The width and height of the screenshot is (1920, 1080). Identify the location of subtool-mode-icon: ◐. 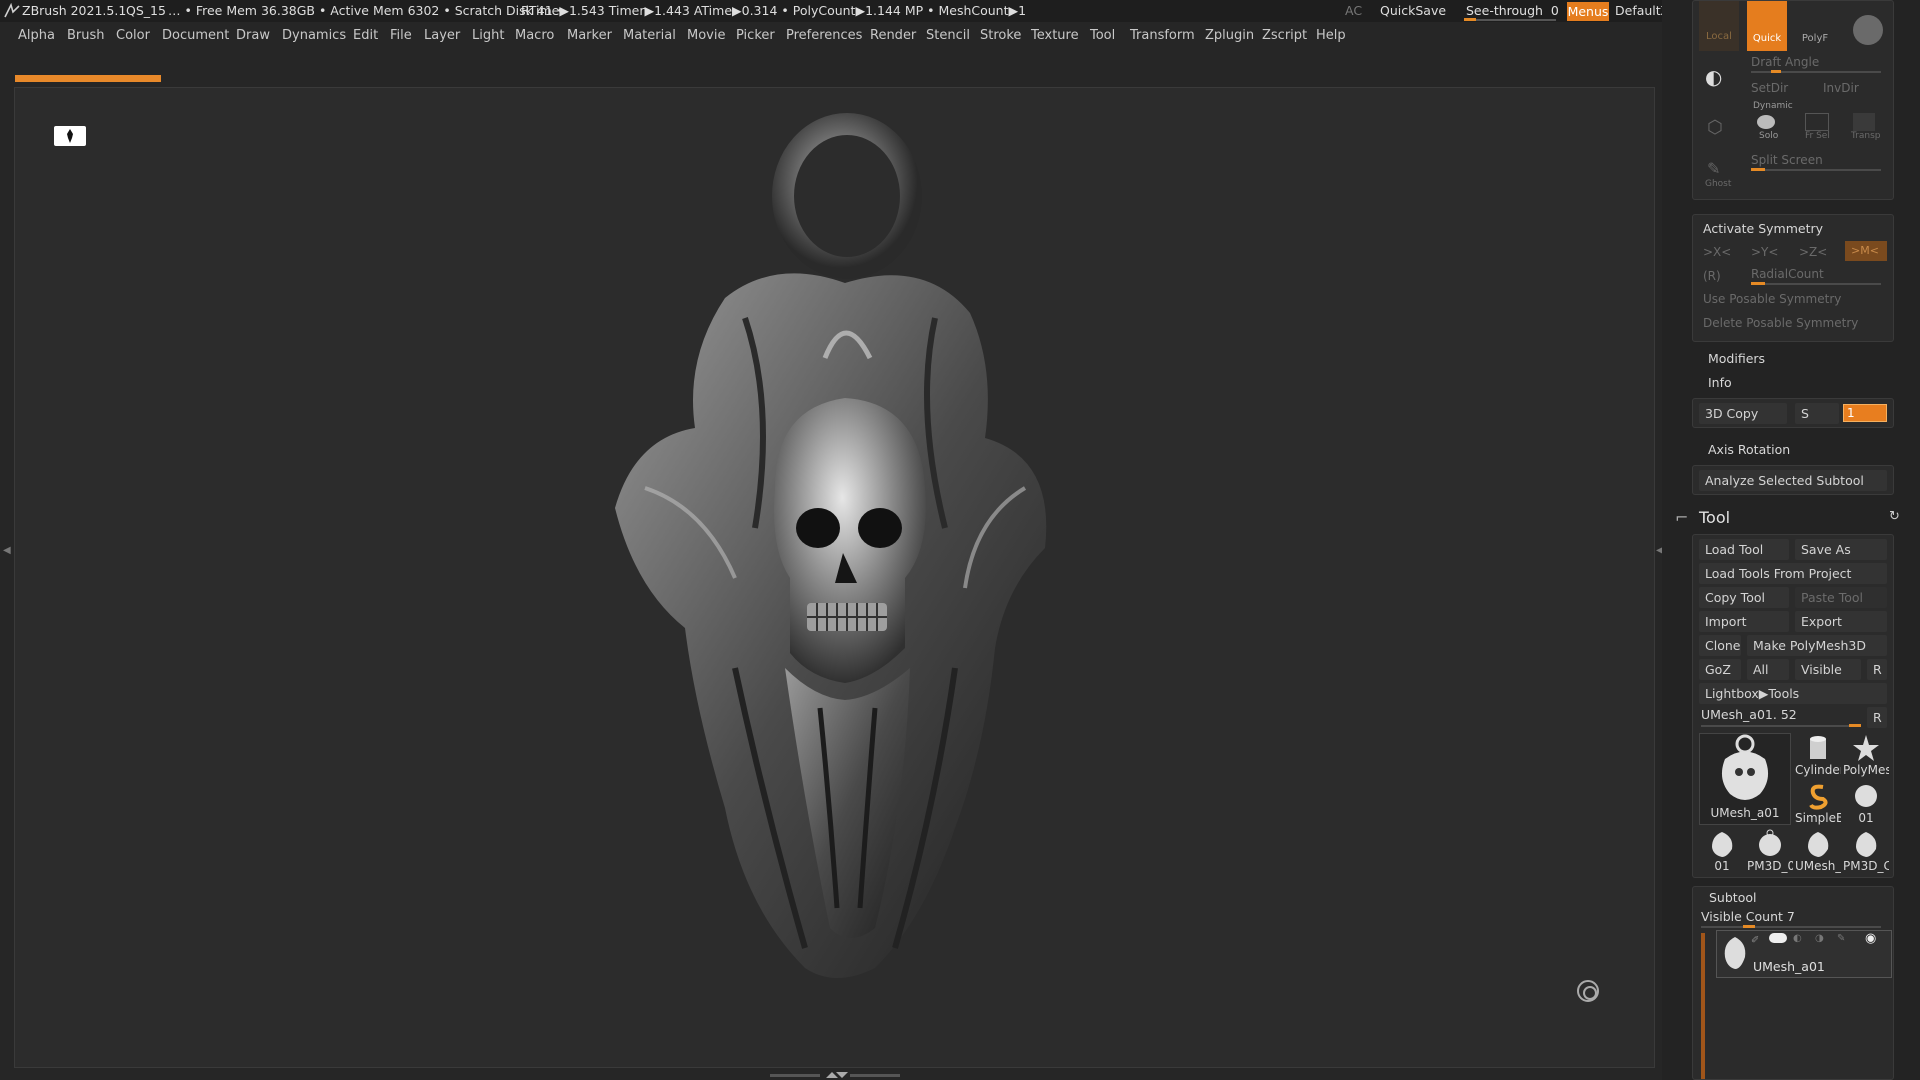
(1797, 938).